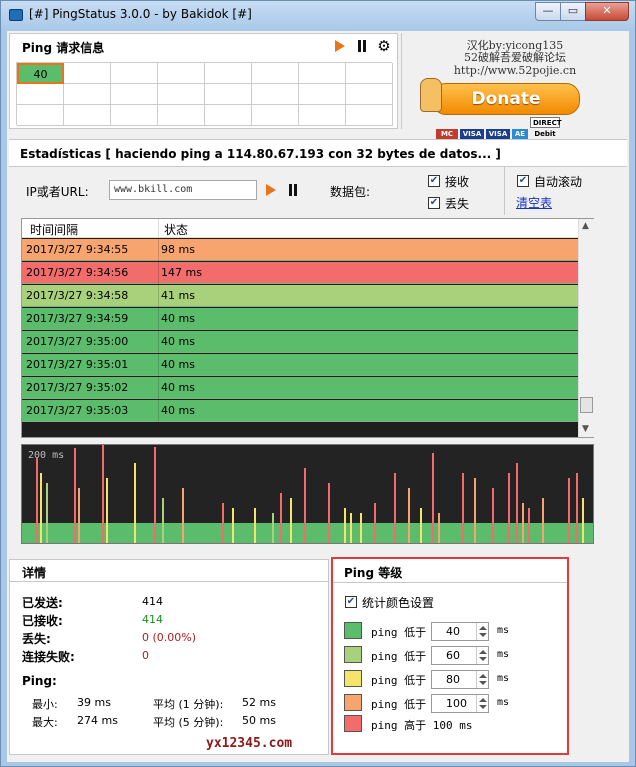 The width and height of the screenshot is (636, 767). Describe the element at coordinates (300, 273) in the screenshot. I see `table-row: 2017/3/27 9:34:56 147 ms` at that location.